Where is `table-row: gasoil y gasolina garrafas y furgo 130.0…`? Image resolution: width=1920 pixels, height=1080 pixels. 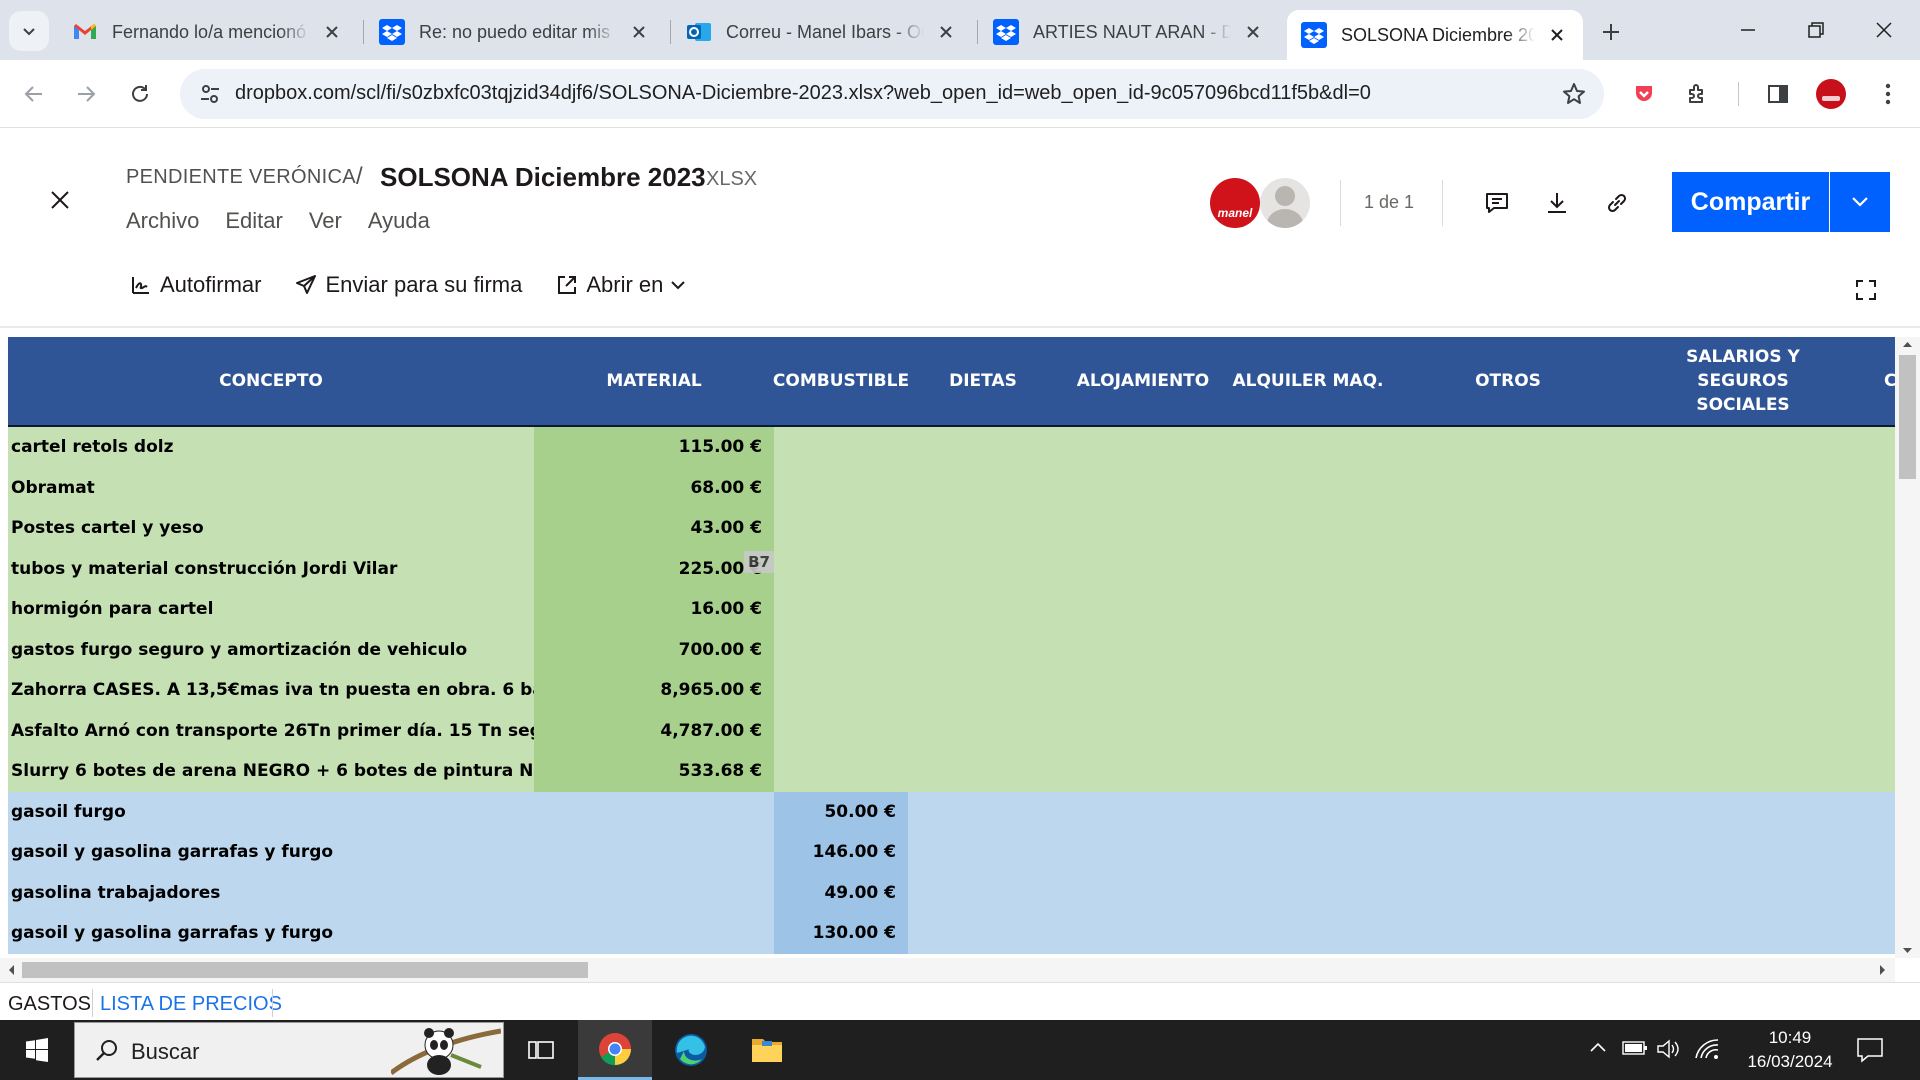
table-row: gasoil y gasolina garrafas y furgo 130.0… is located at coordinates (951, 933).